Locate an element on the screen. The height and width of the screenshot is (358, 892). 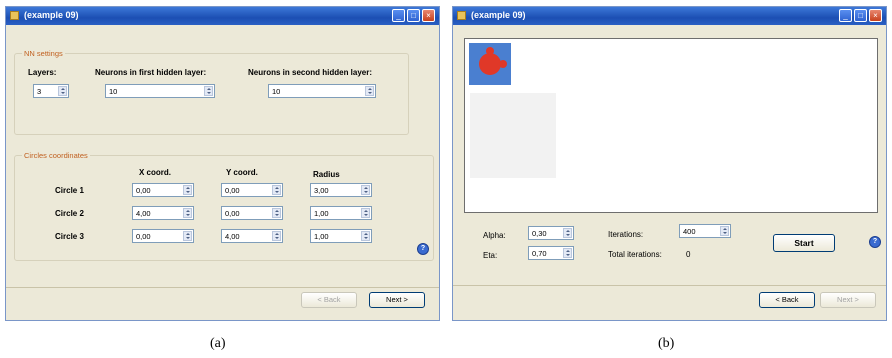
spinner-value: 400 is located at coordinates (689, 231).